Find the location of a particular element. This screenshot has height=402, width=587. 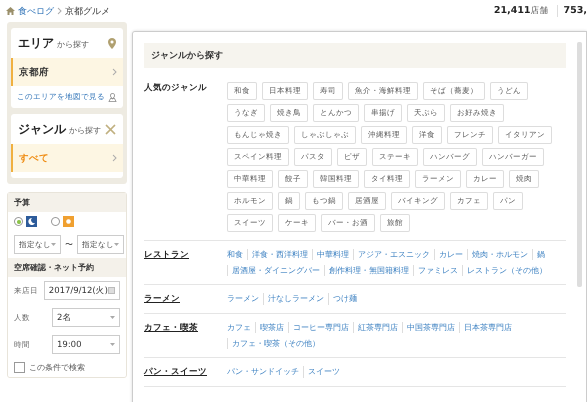

breadcrumb-current: 京都グルメ is located at coordinates (87, 12).